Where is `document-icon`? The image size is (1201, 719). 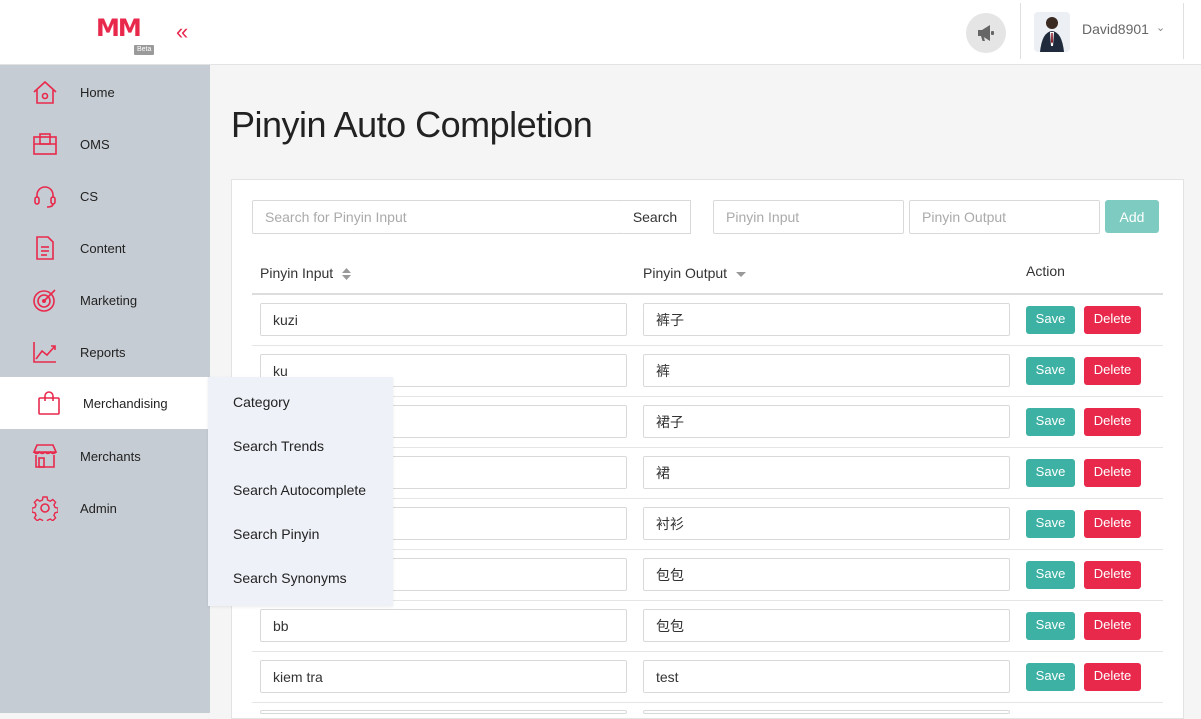
document-icon is located at coordinates (45, 248).